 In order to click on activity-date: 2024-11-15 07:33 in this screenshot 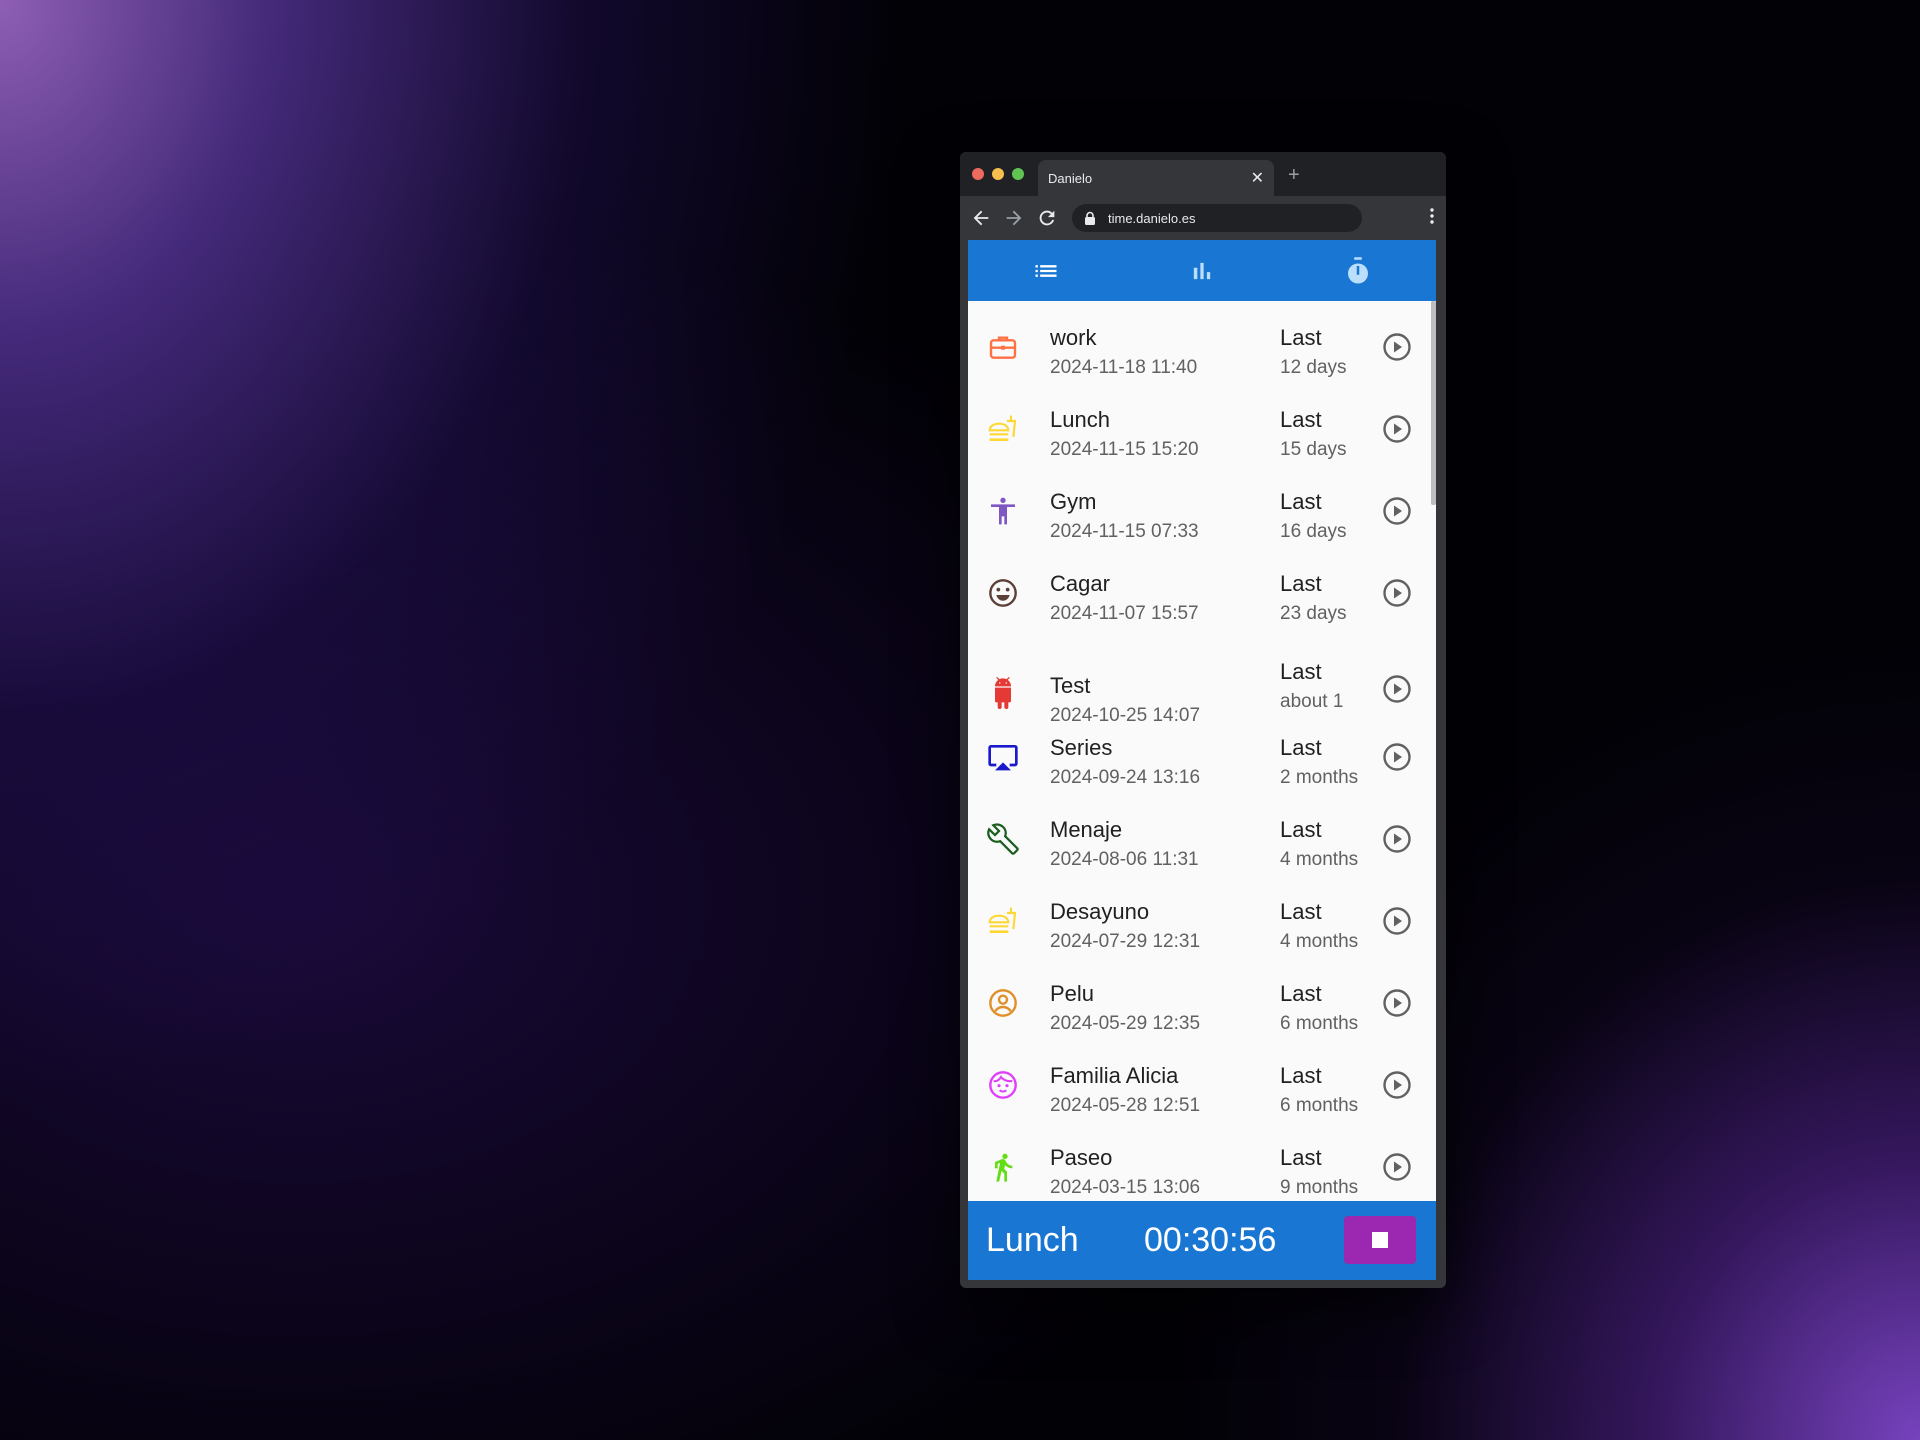, I will do `click(1124, 531)`.